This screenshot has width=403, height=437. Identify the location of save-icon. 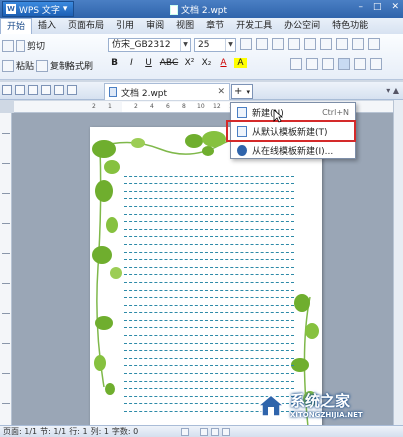
(20, 90).